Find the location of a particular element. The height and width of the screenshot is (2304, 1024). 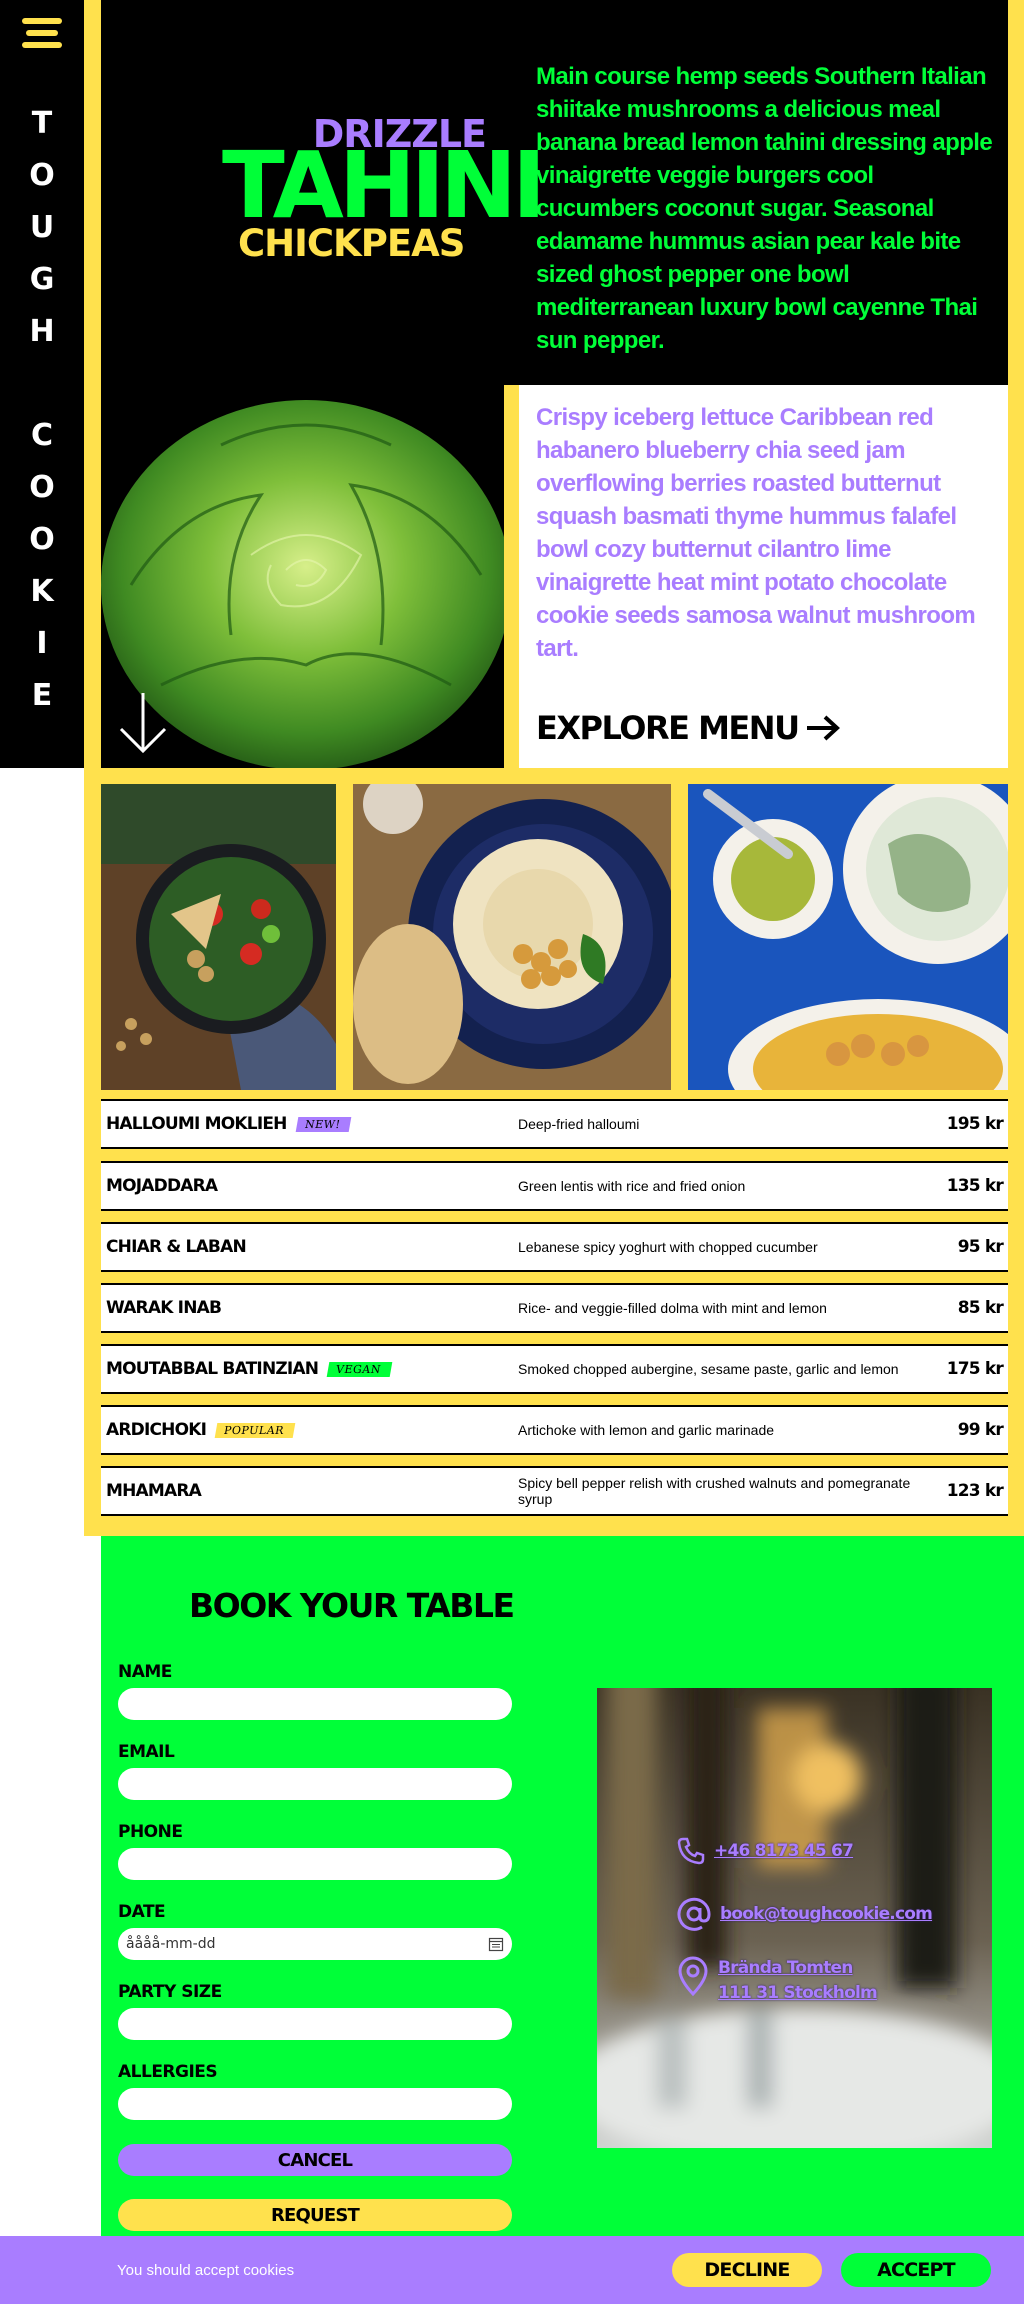

booking-title: BOOK YOUR TABLE is located at coordinates (352, 1605).